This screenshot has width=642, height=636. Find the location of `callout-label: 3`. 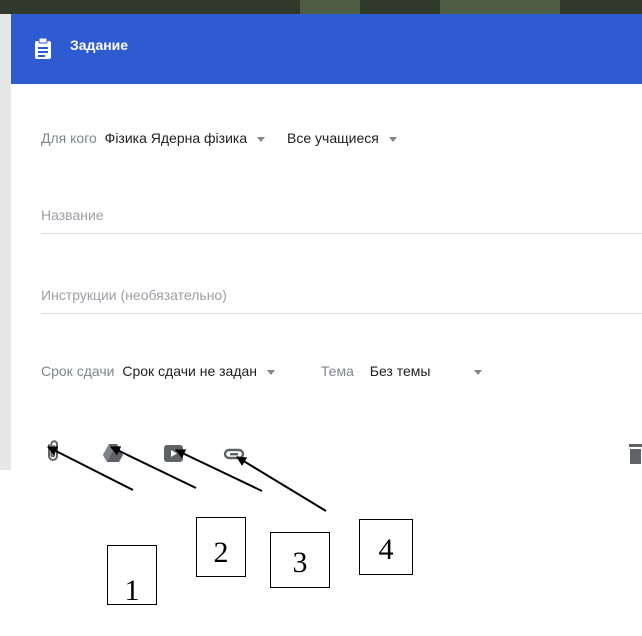

callout-label: 3 is located at coordinates (300, 562).